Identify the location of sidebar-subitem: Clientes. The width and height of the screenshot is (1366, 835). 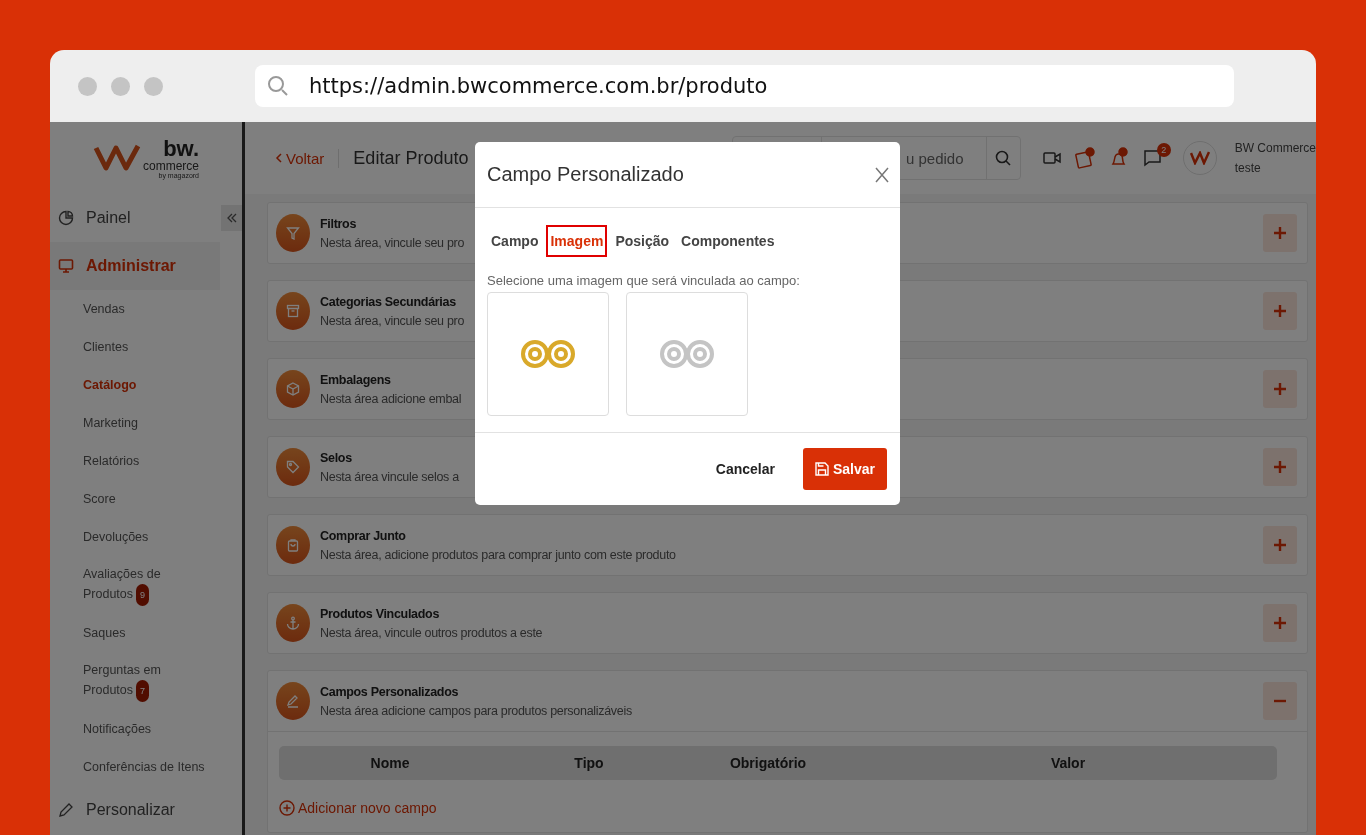
(146, 347).